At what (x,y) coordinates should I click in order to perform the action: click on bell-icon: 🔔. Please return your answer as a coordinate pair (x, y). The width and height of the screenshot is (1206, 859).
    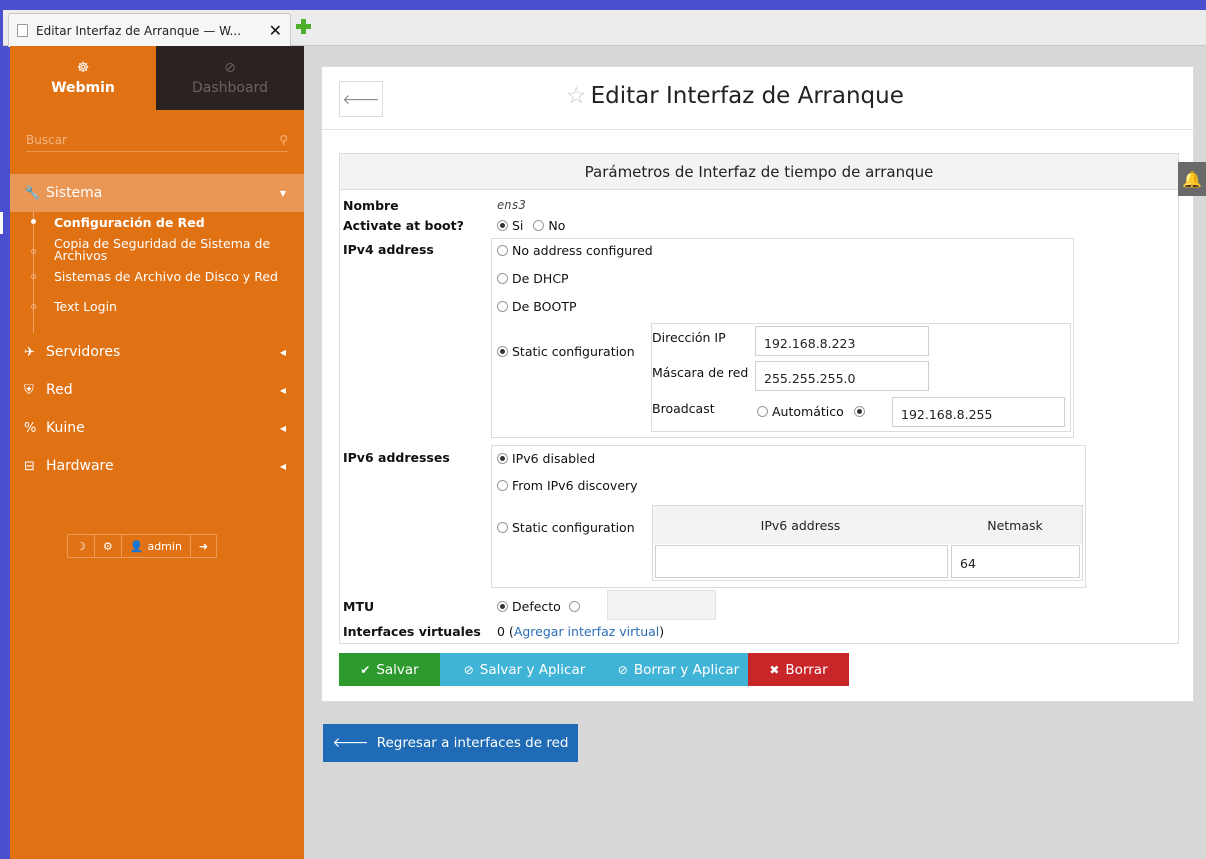
    Looking at the image, I should click on (1192, 179).